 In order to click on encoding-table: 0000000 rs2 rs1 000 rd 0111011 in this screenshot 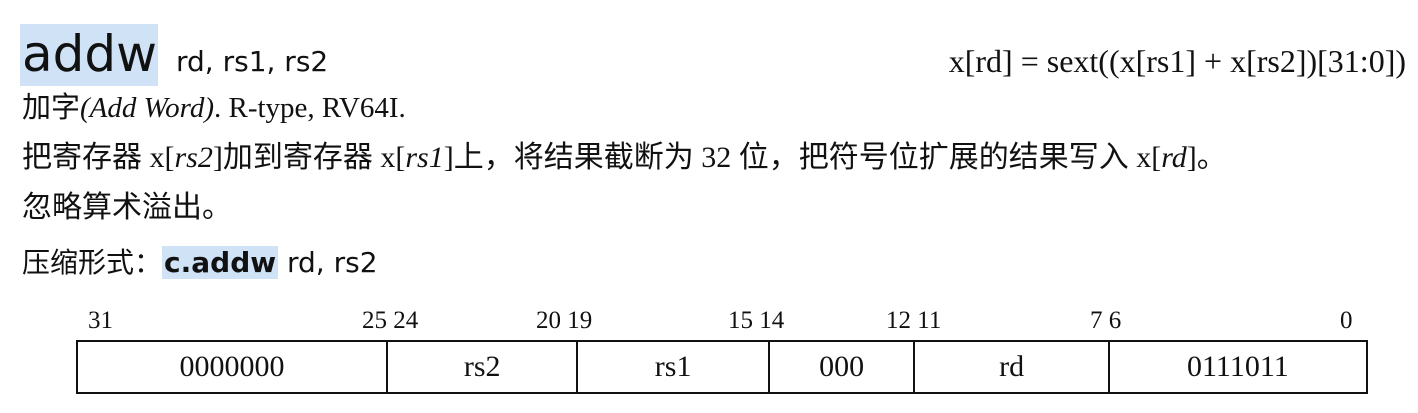, I will do `click(722, 367)`.